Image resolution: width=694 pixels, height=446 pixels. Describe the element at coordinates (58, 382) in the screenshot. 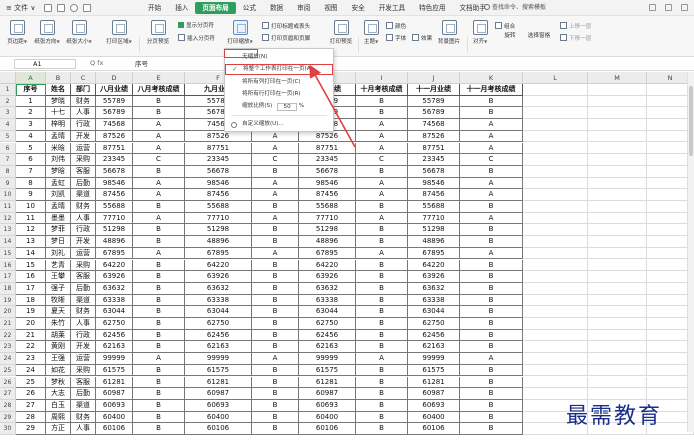

I see `table-cell: 梦秋` at that location.